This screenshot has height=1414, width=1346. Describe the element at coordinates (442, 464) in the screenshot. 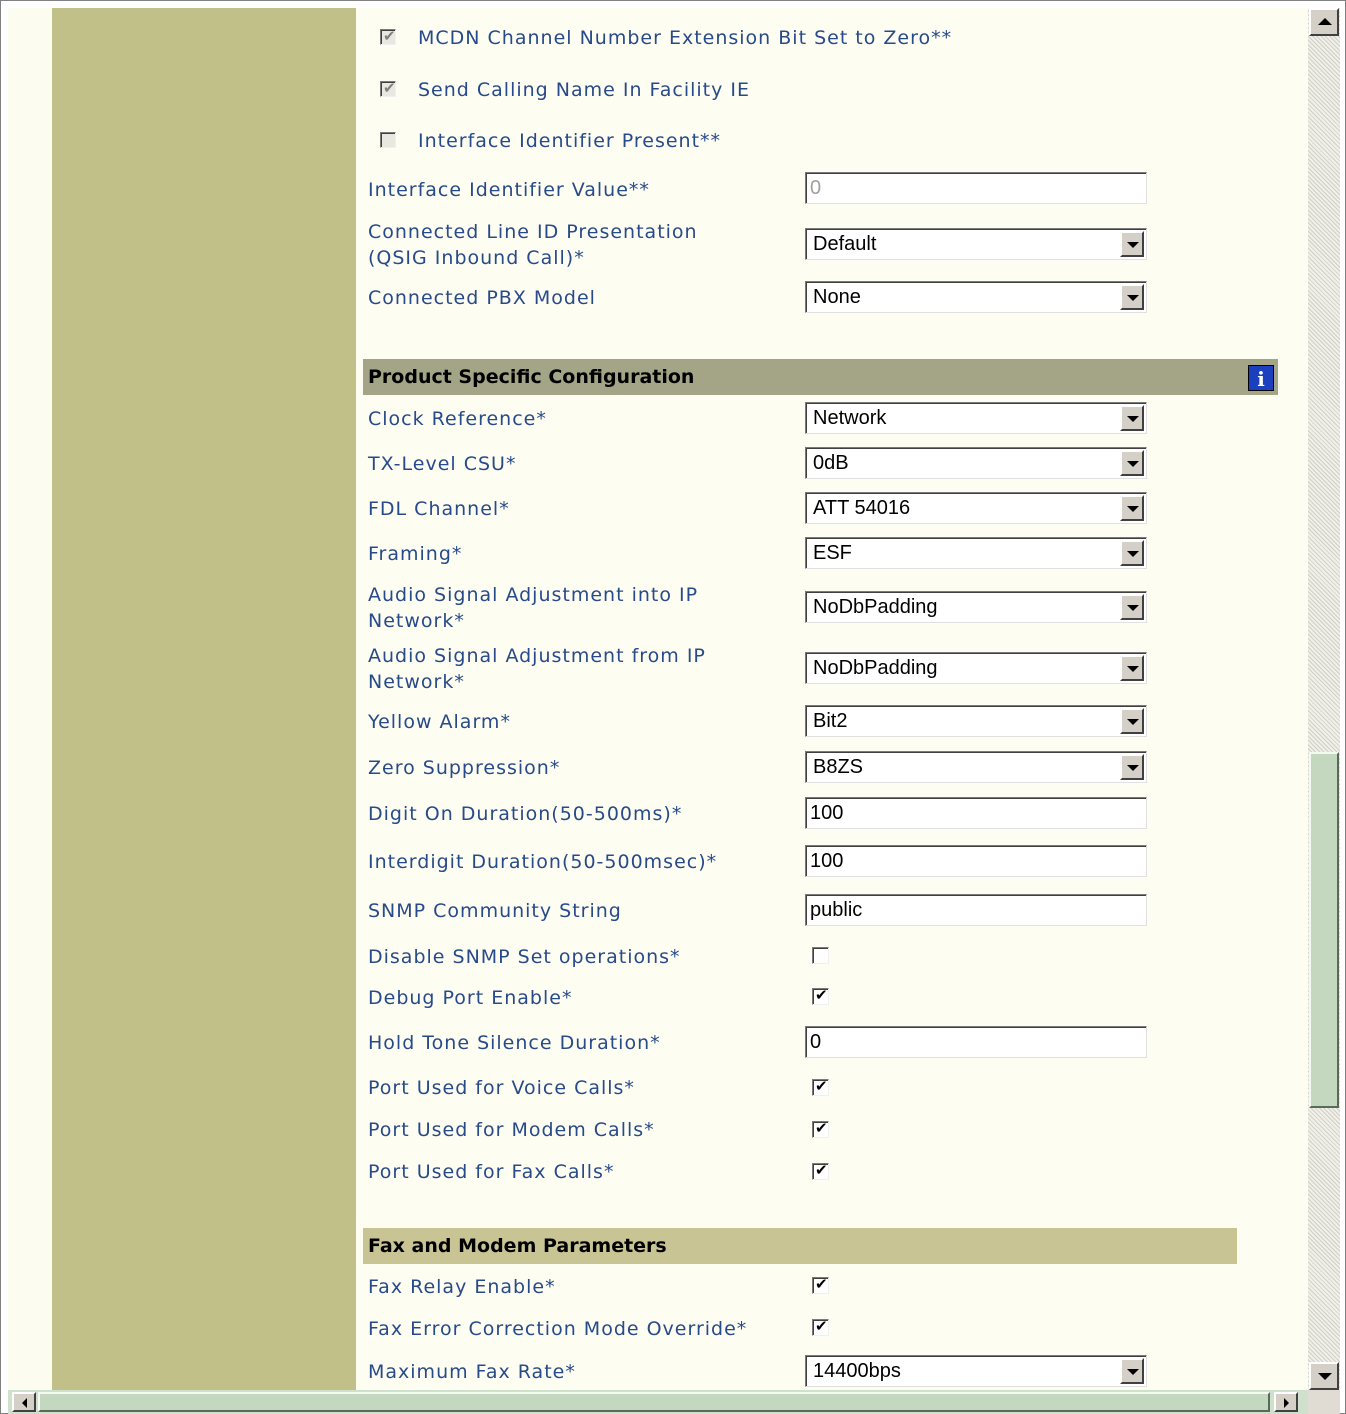

I see `tx-level-csu-label: TX-Level CSU*` at that location.